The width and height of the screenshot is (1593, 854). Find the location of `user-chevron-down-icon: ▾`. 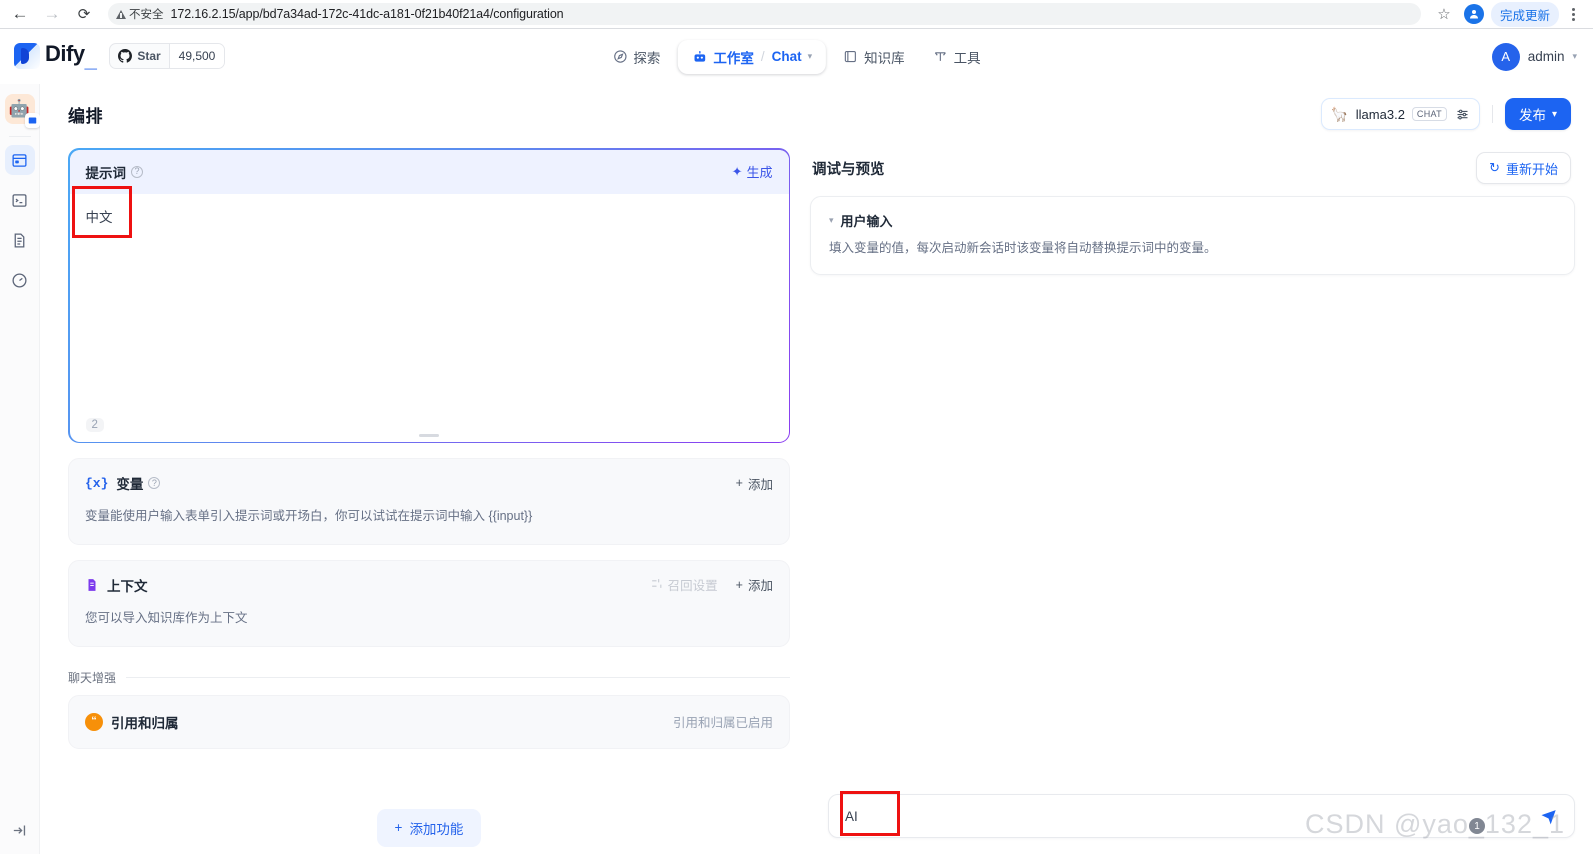

user-chevron-down-icon: ▾ is located at coordinates (1574, 56).